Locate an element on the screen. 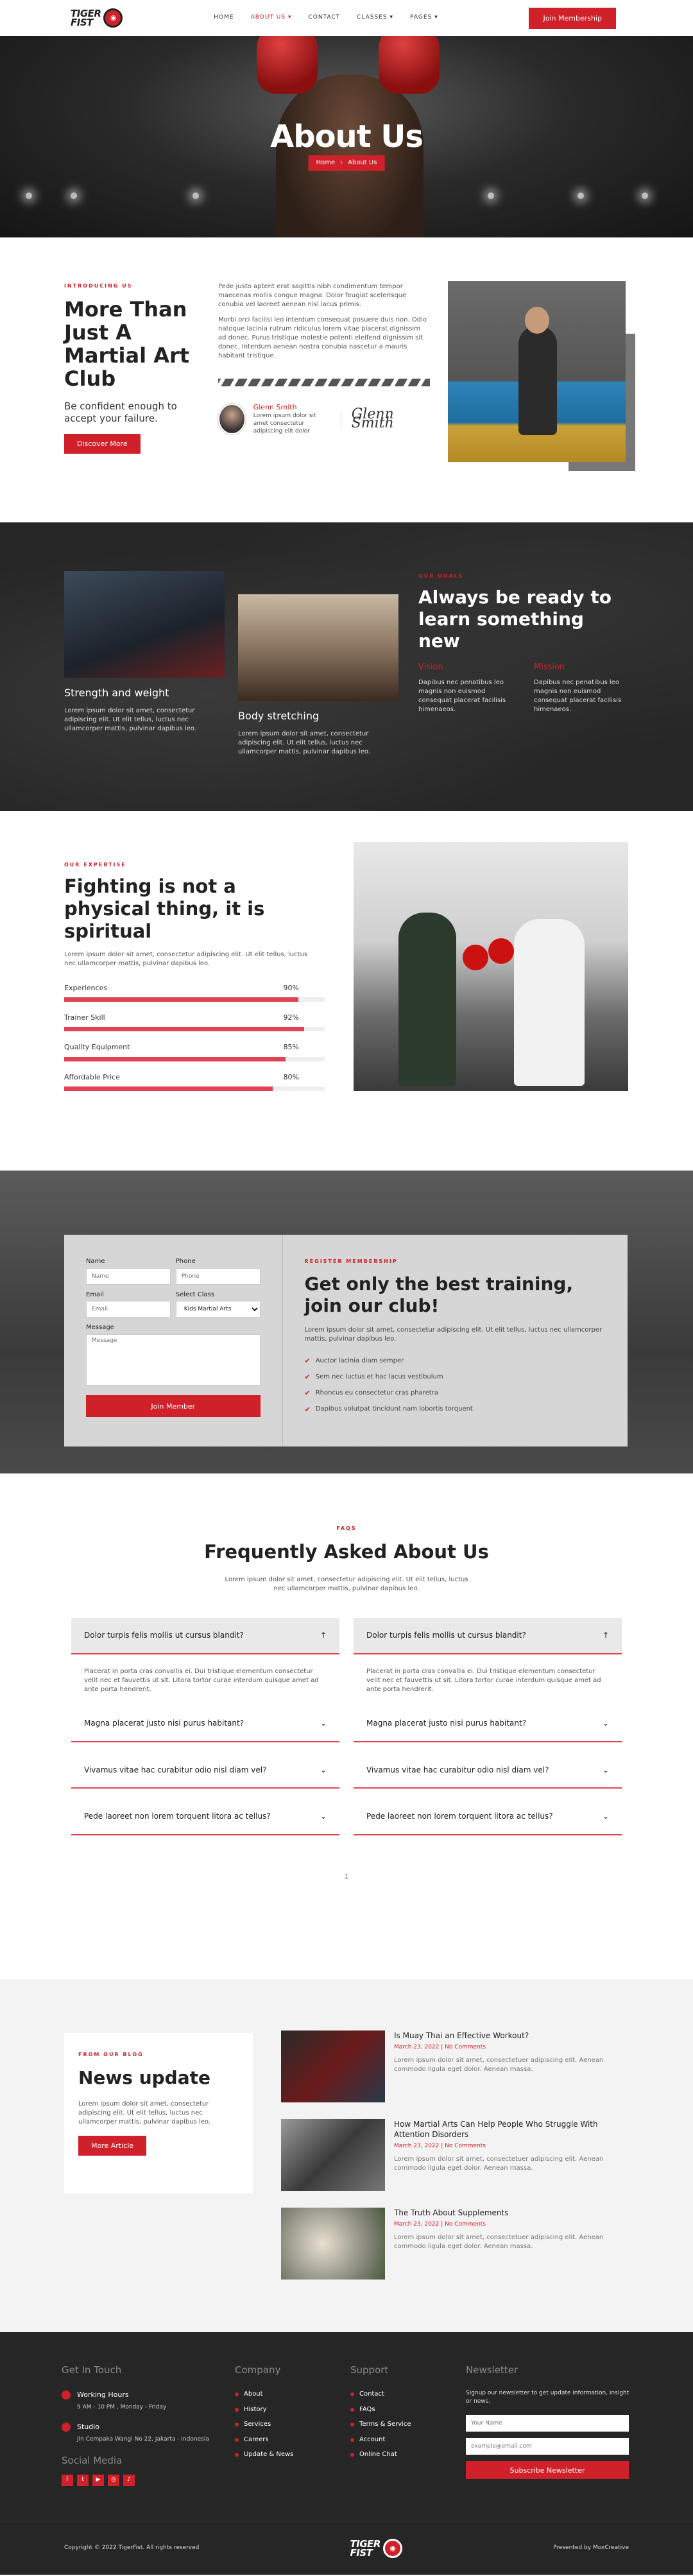 This screenshot has width=693, height=2576. skill-label: Trainer Skill is located at coordinates (85, 1017).